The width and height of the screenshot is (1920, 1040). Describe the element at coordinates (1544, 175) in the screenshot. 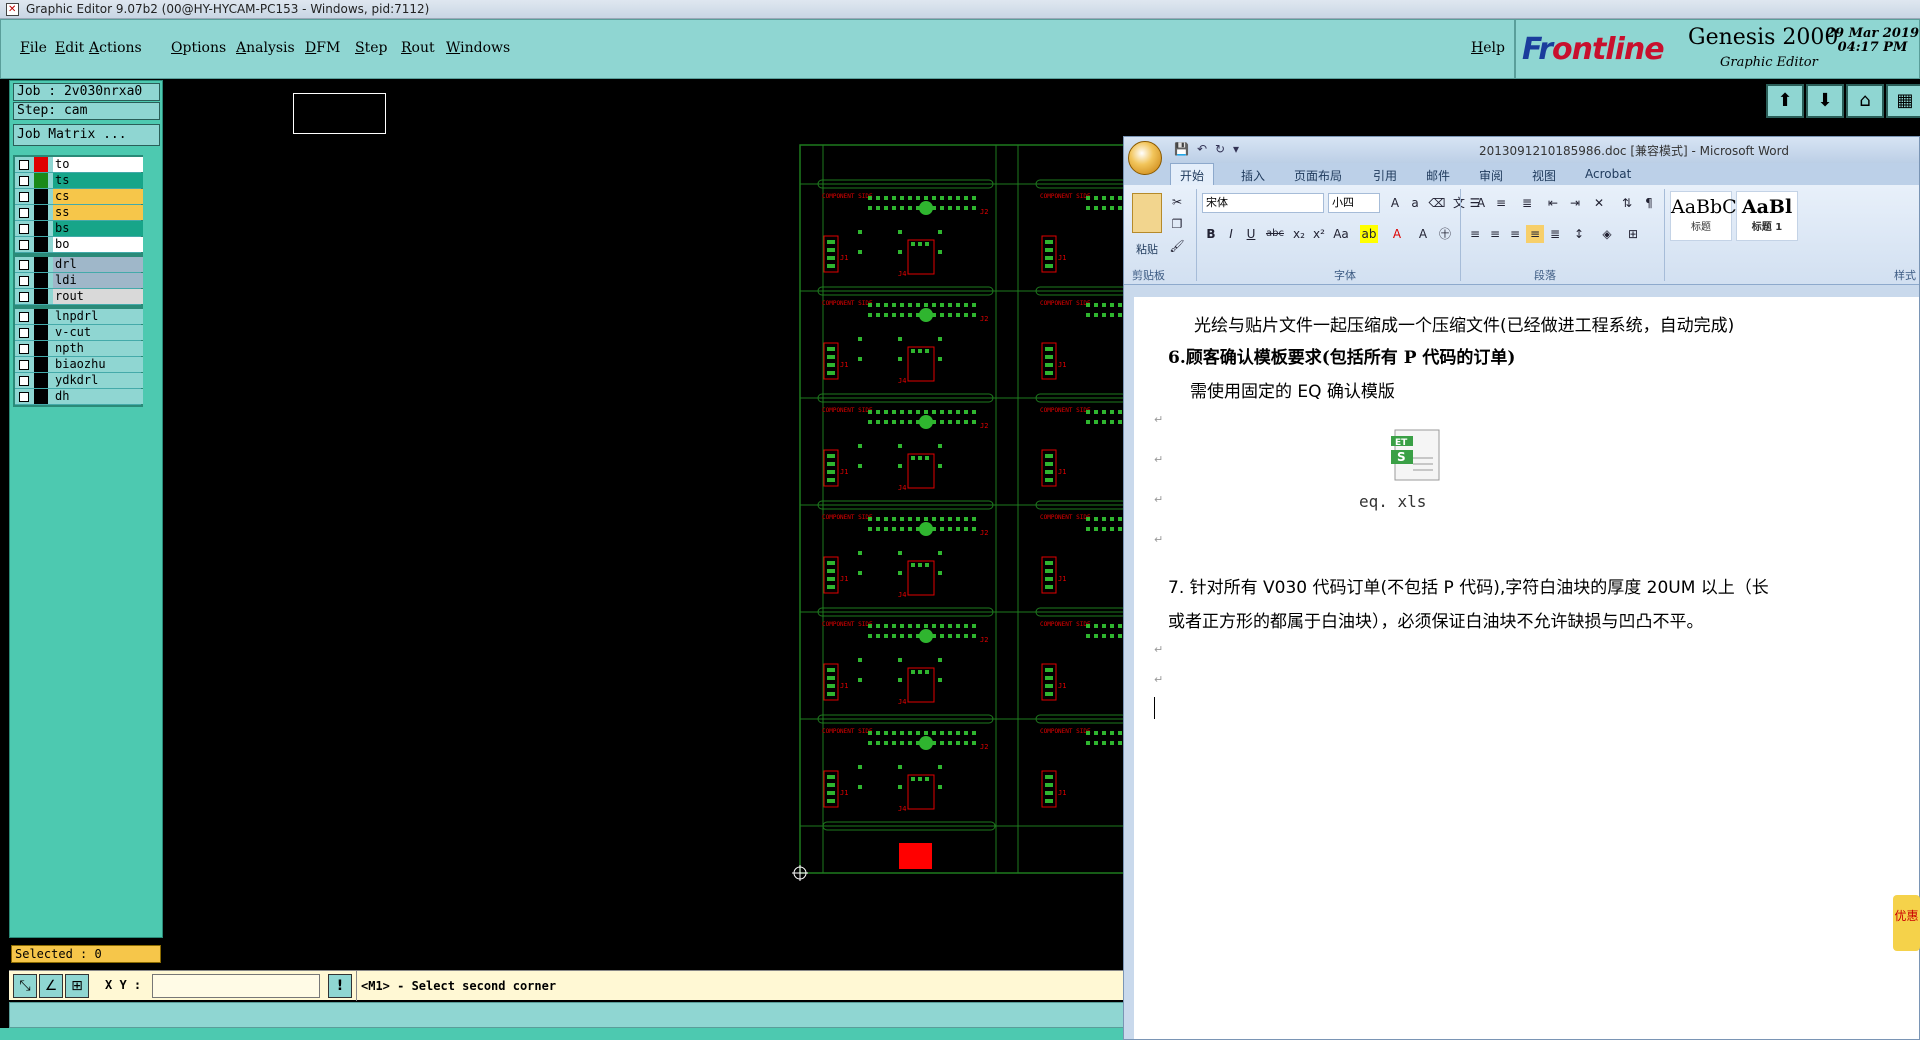

I see `tab-view: 视图` at that location.